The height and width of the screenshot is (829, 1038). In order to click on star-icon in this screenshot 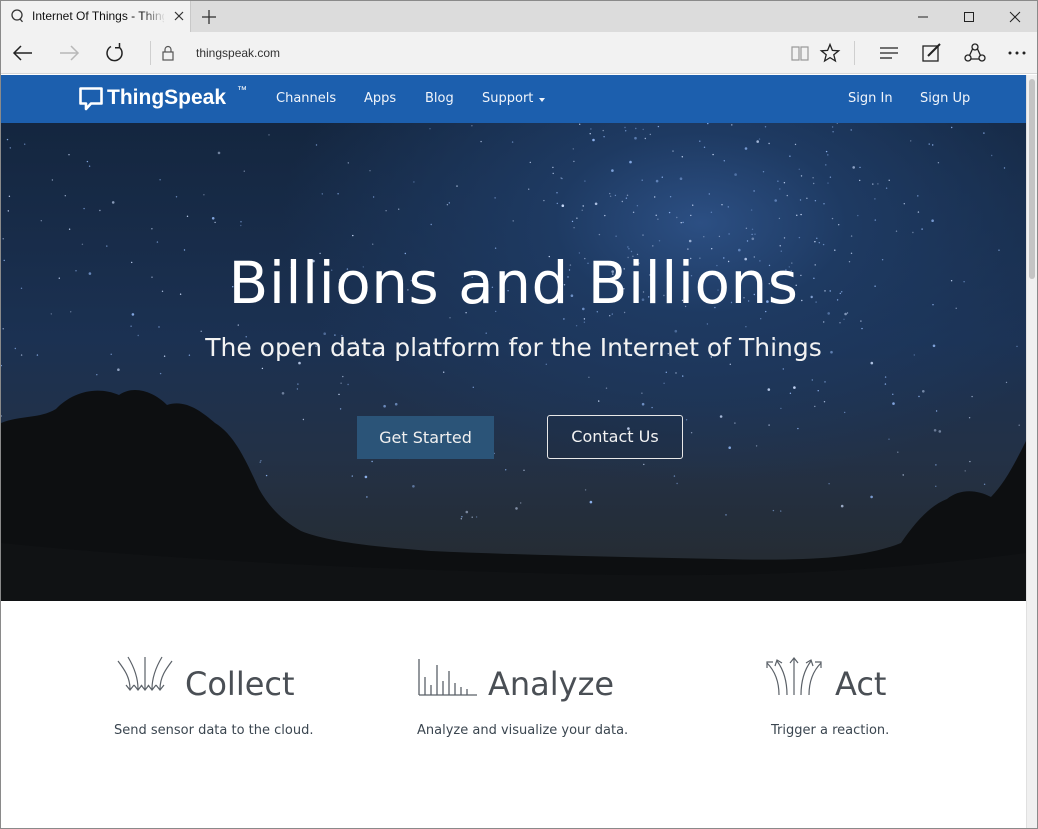, I will do `click(830, 53)`.